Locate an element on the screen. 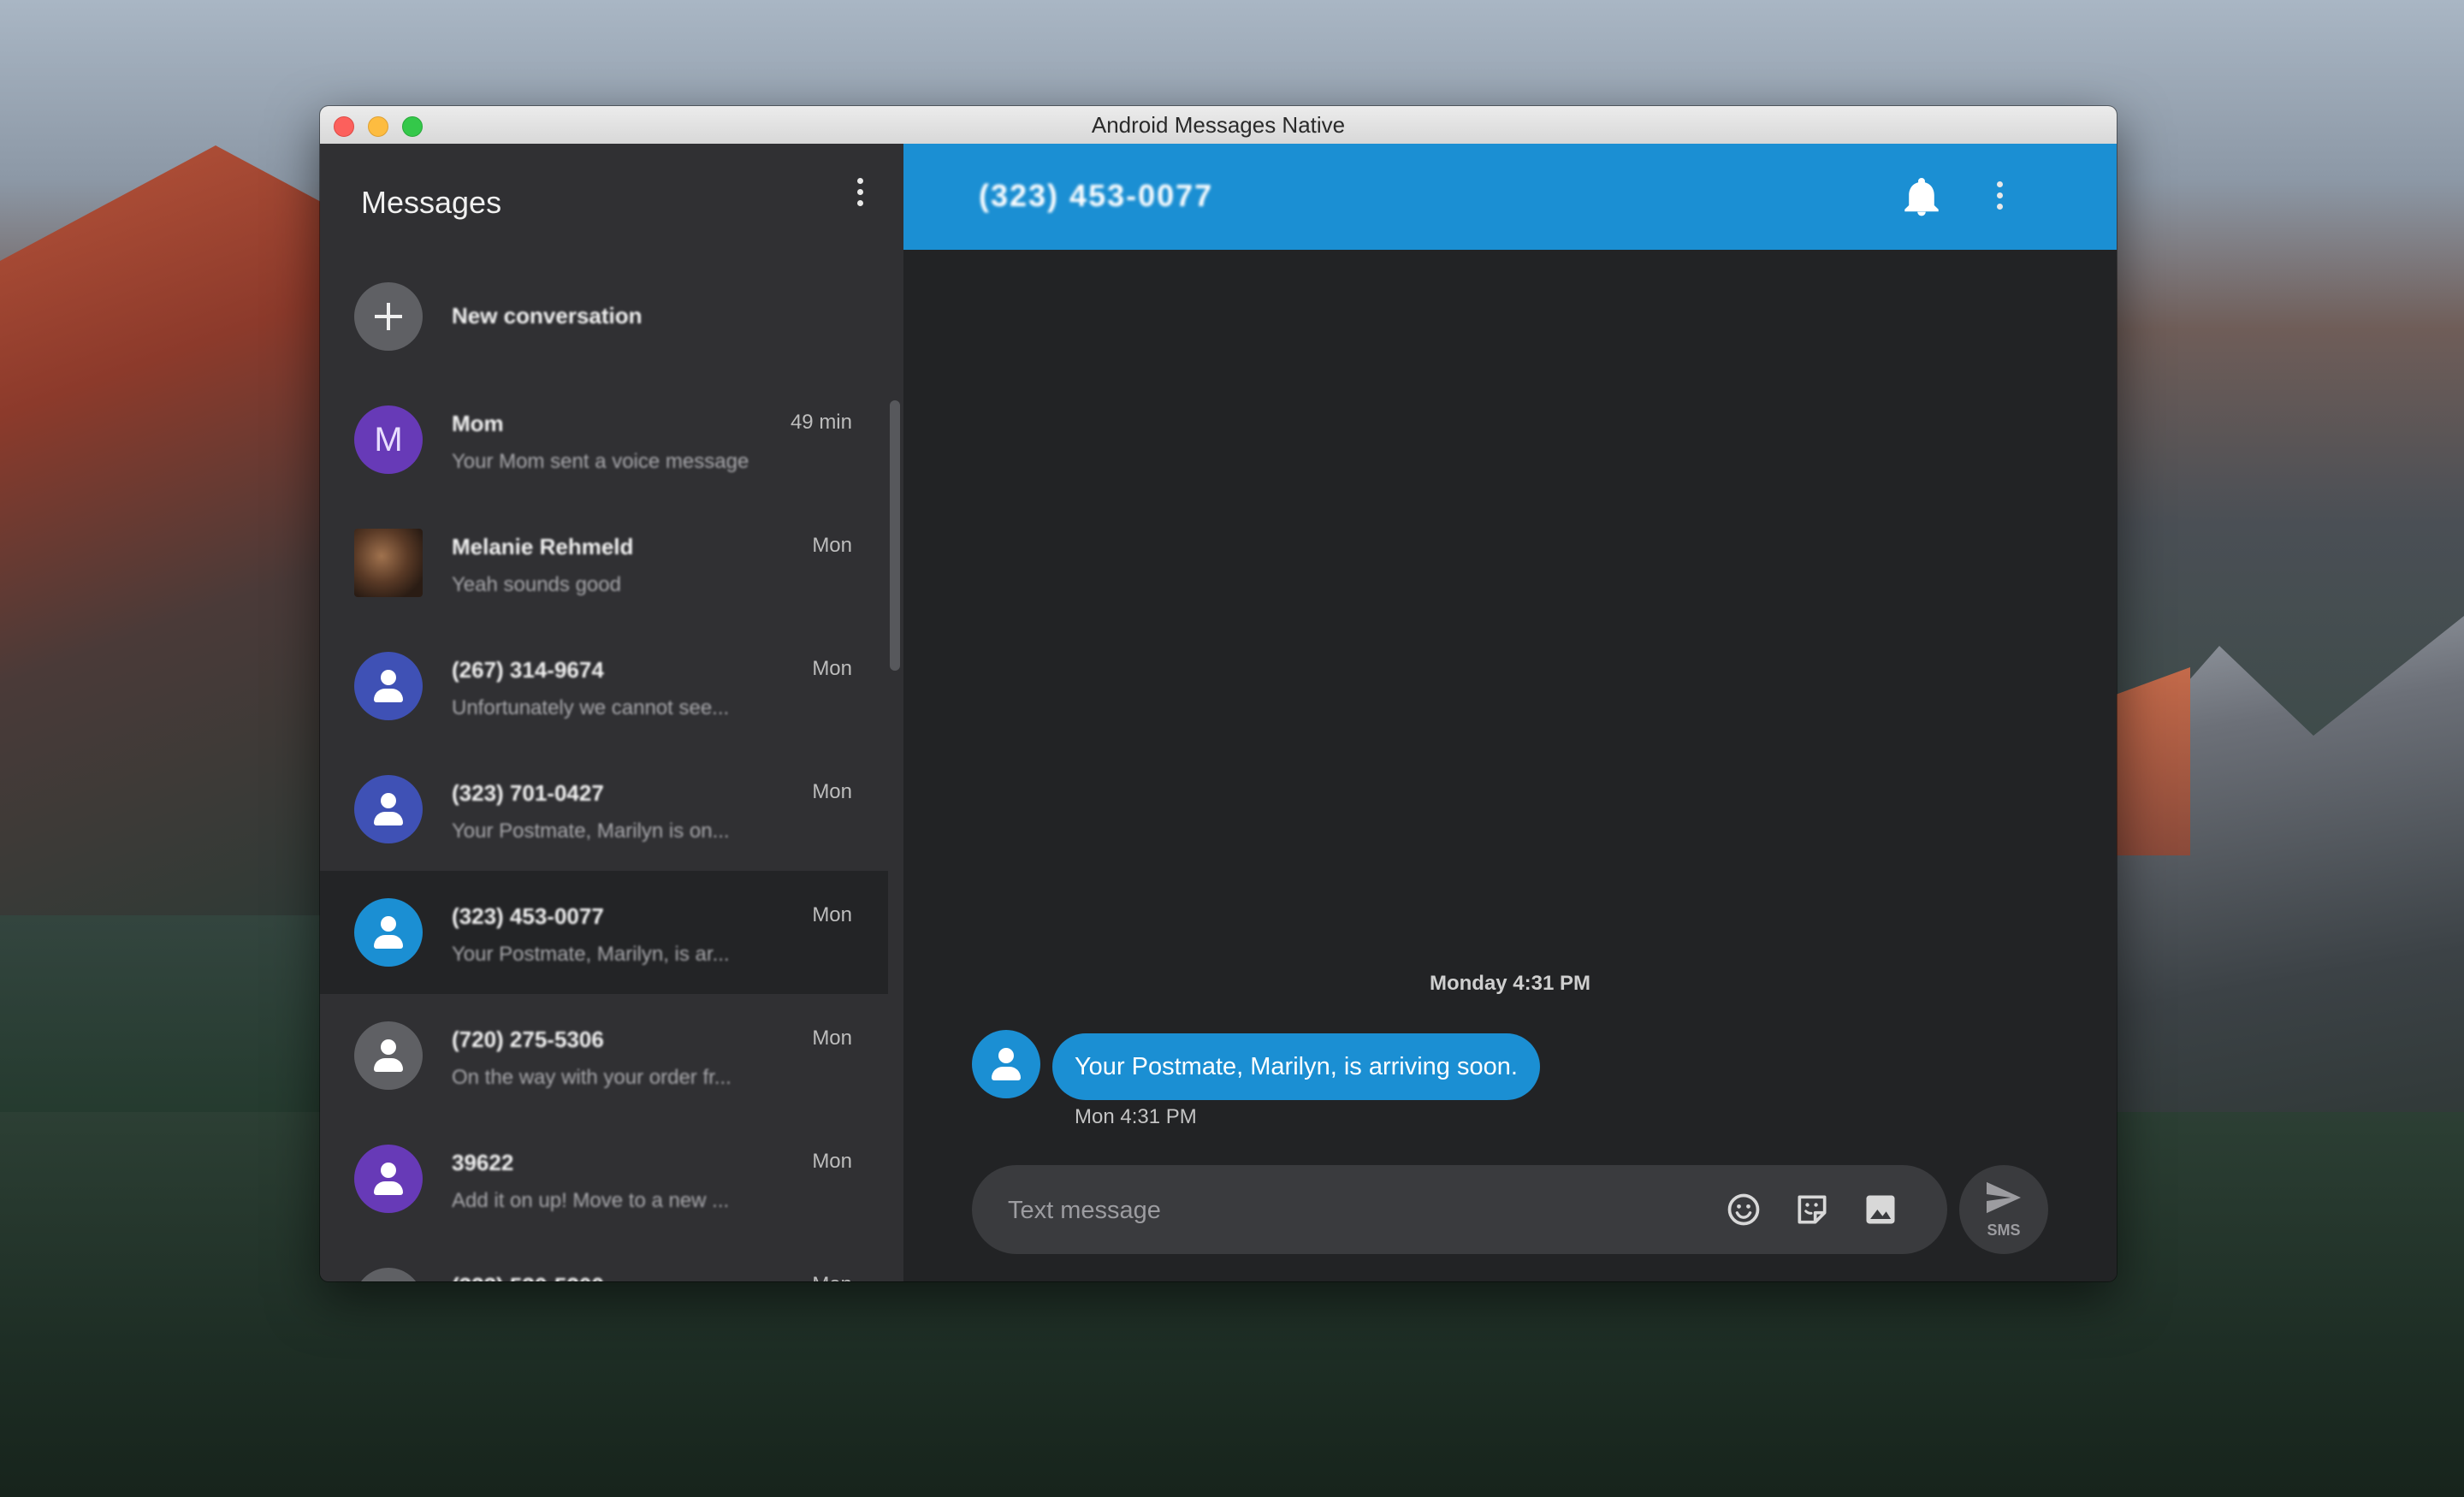 The width and height of the screenshot is (2464, 1497). send-label: SMS is located at coordinates (2004, 1230).